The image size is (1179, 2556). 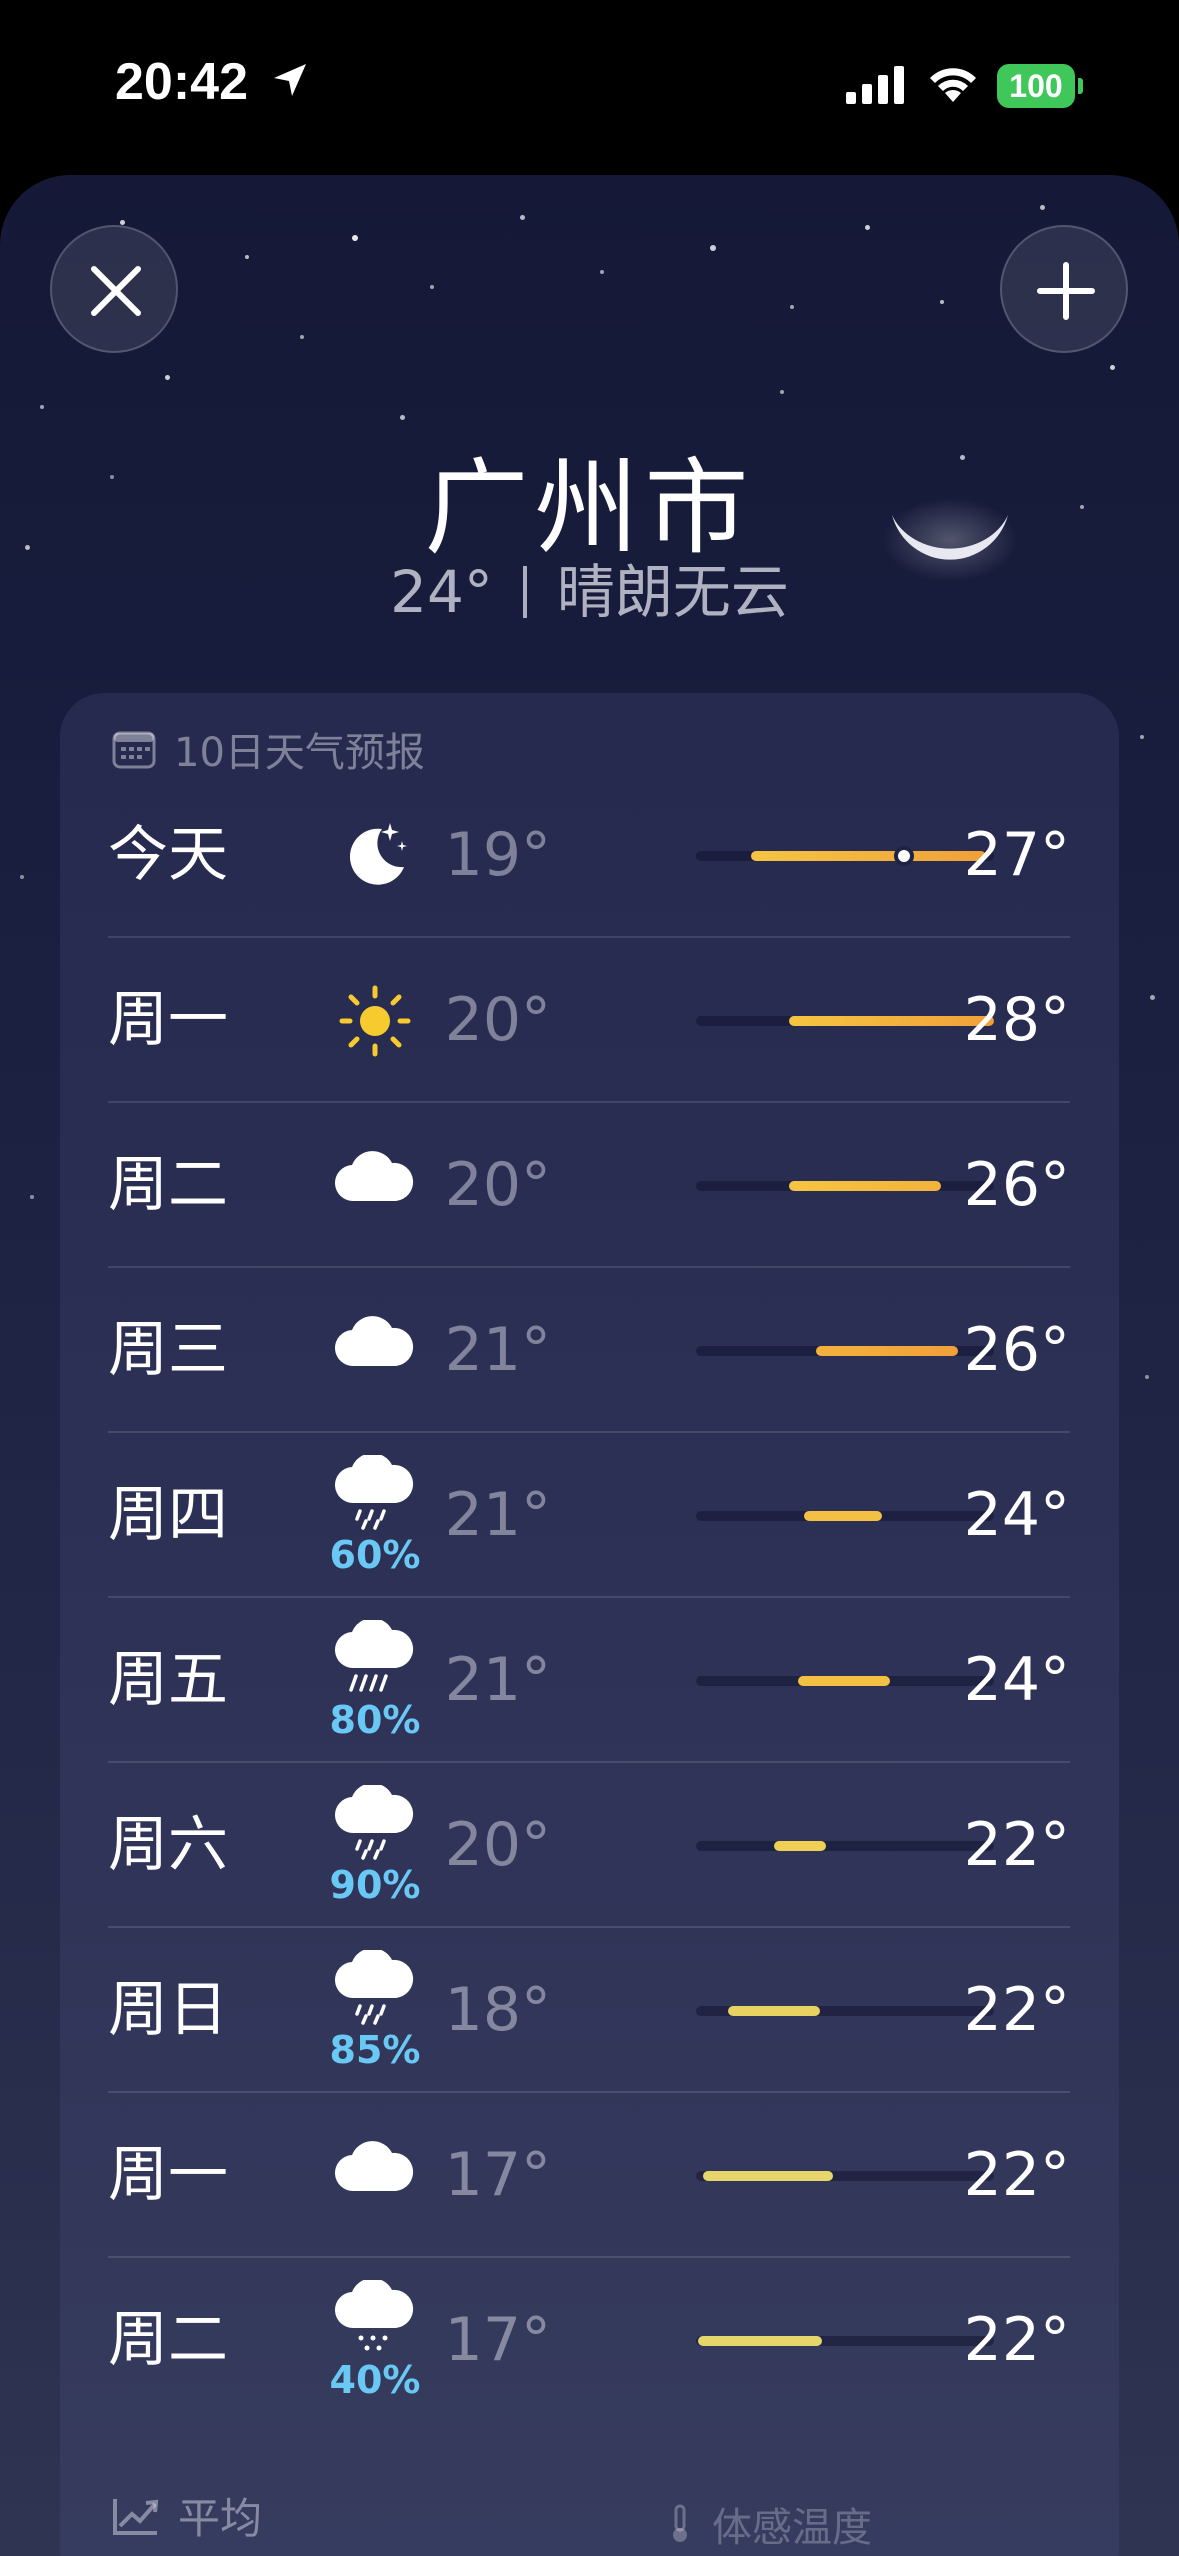 I want to click on forecast-day: 周五, so click(x=168, y=1680).